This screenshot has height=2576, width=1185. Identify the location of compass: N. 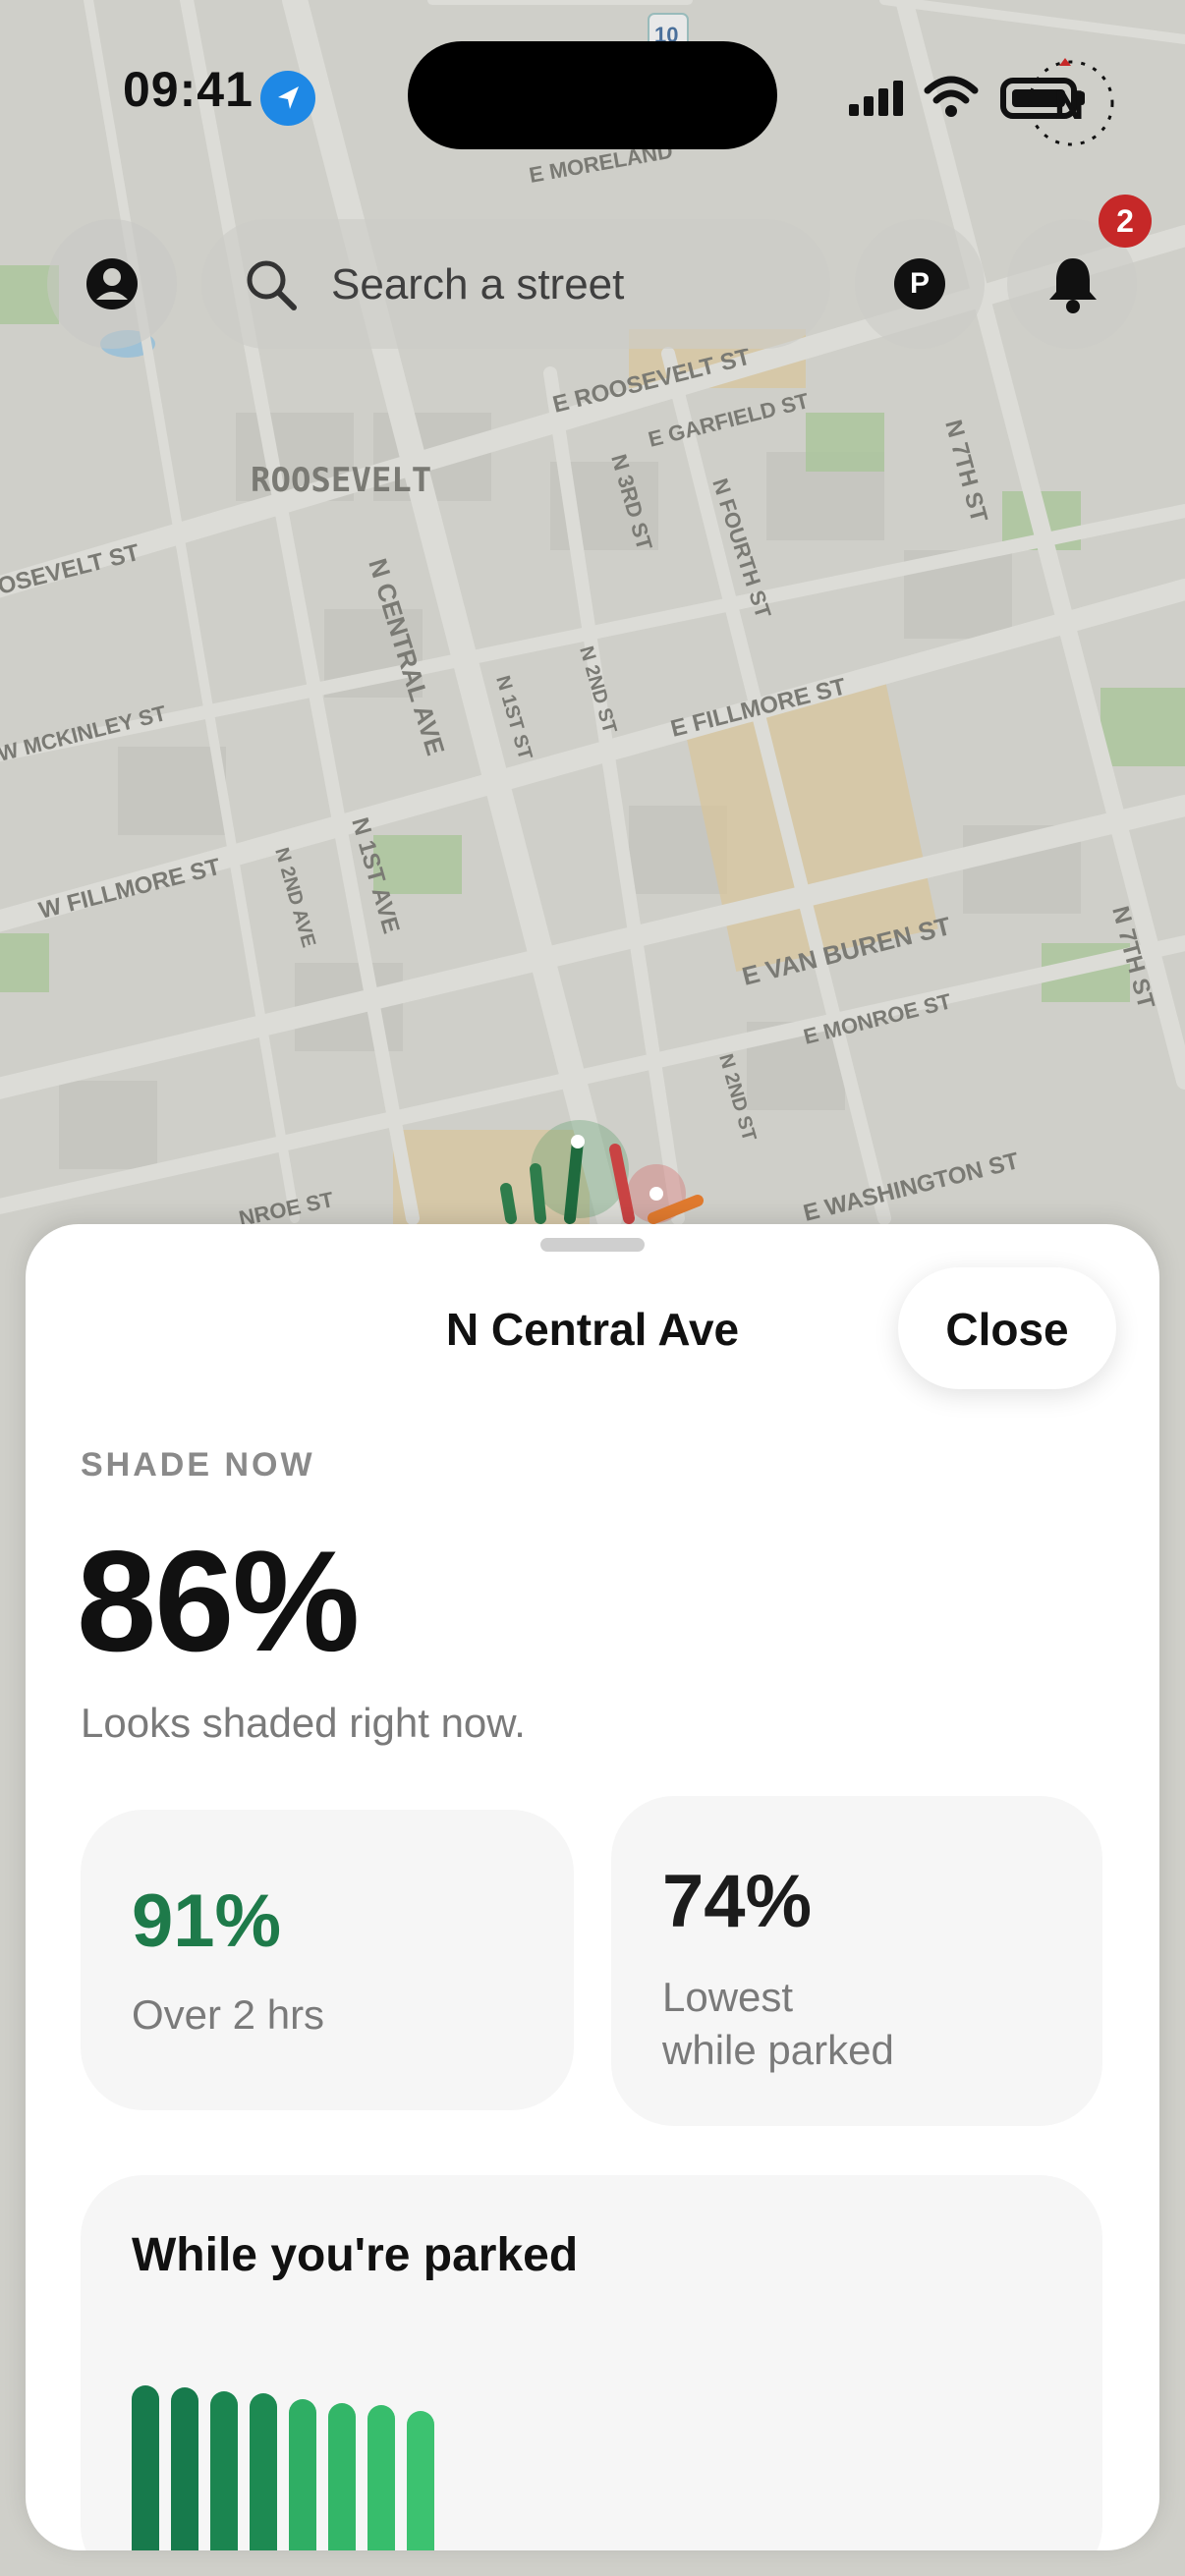
(1071, 103).